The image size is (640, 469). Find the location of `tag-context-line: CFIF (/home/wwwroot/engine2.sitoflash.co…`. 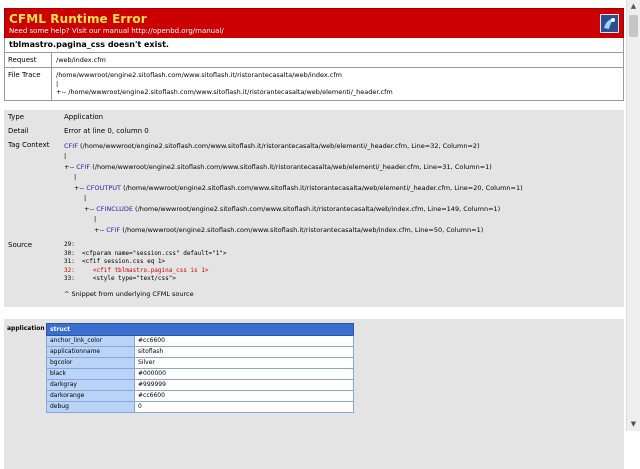

tag-context-line: CFIF (/home/wwwroot/engine2.sitoflash.co… is located at coordinates (272, 145).